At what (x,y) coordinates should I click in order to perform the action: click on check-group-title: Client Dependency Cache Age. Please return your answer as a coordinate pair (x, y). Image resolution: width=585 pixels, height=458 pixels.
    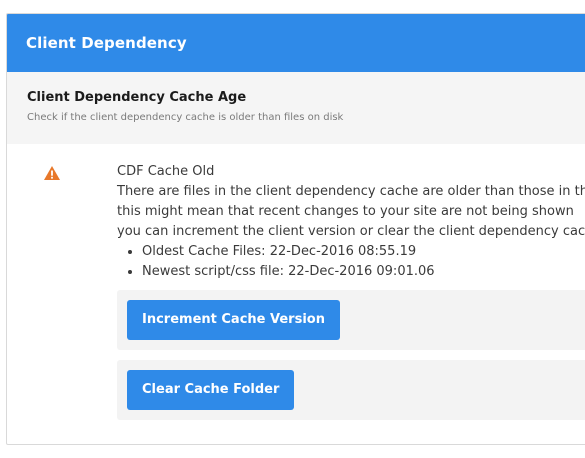
    Looking at the image, I should click on (137, 97).